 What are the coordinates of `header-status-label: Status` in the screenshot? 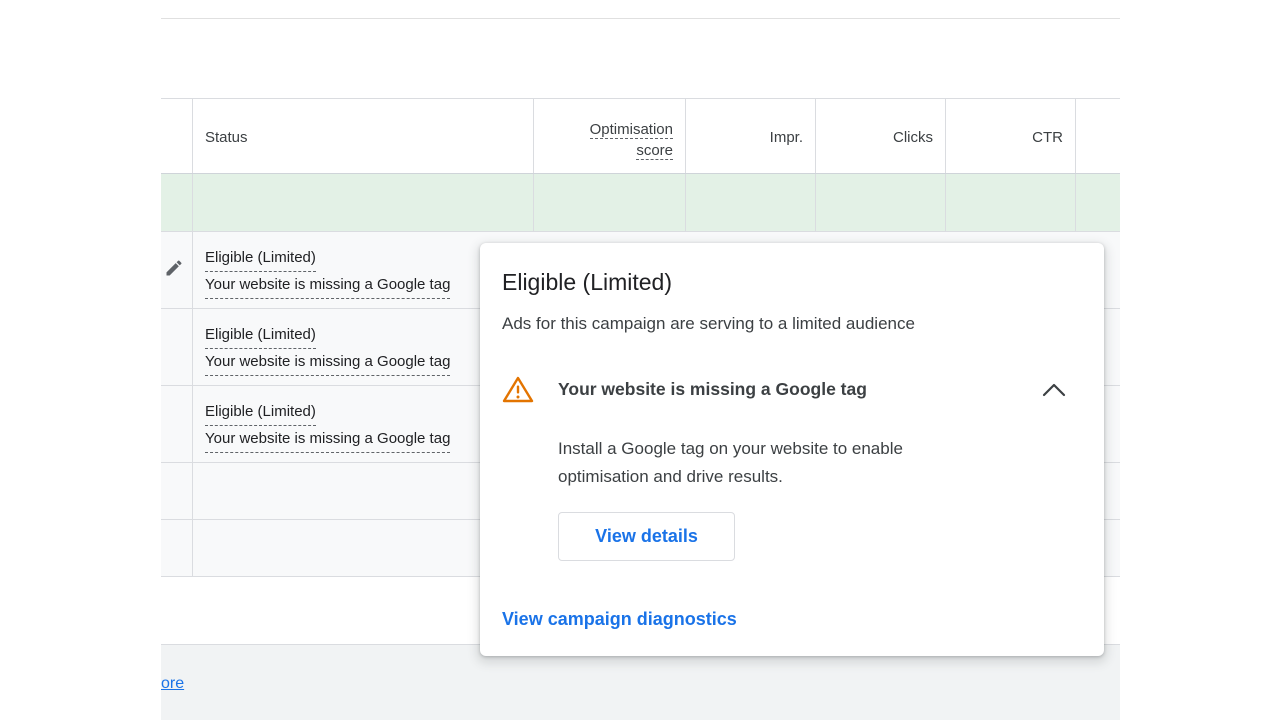 It's located at (226, 137).